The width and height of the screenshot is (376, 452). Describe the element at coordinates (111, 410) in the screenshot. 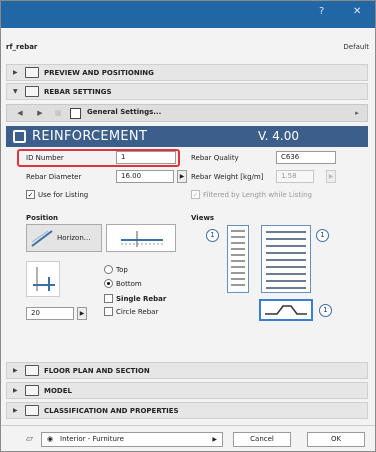

I see `section-label: CLASSIFICATION AND PROPERTIES` at that location.